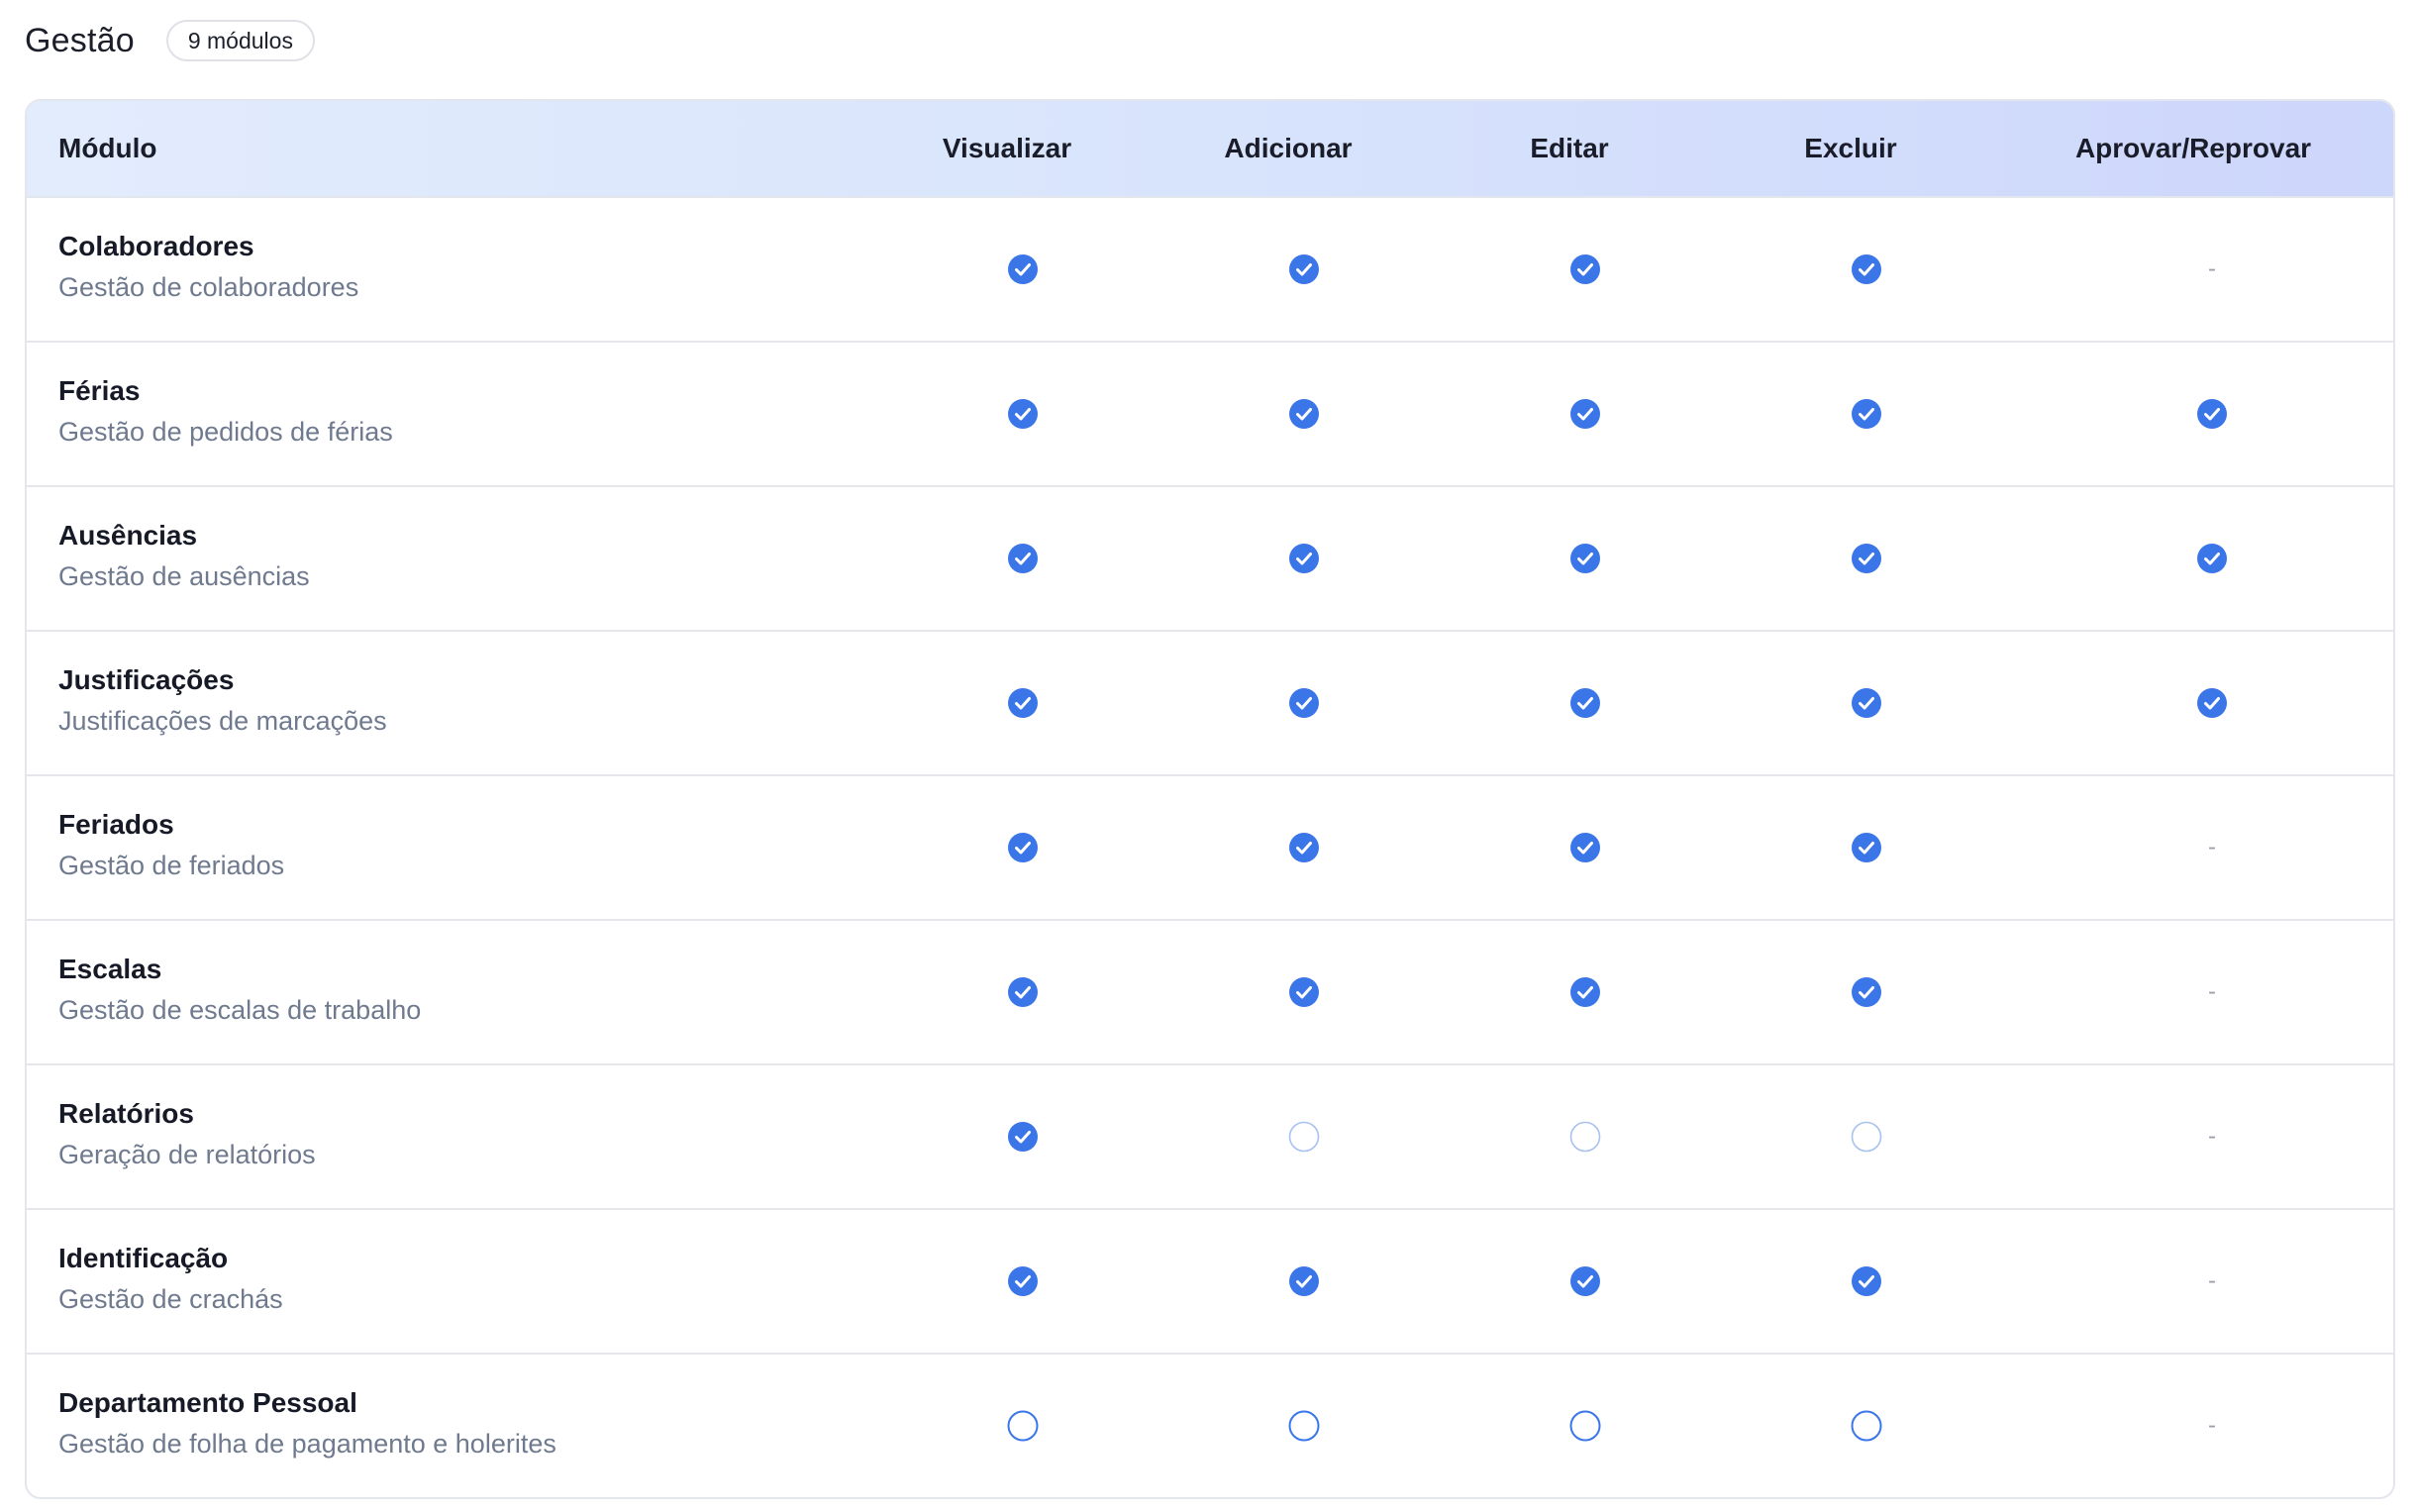  I want to click on module-name: Departamento Pessoal, so click(208, 1402).